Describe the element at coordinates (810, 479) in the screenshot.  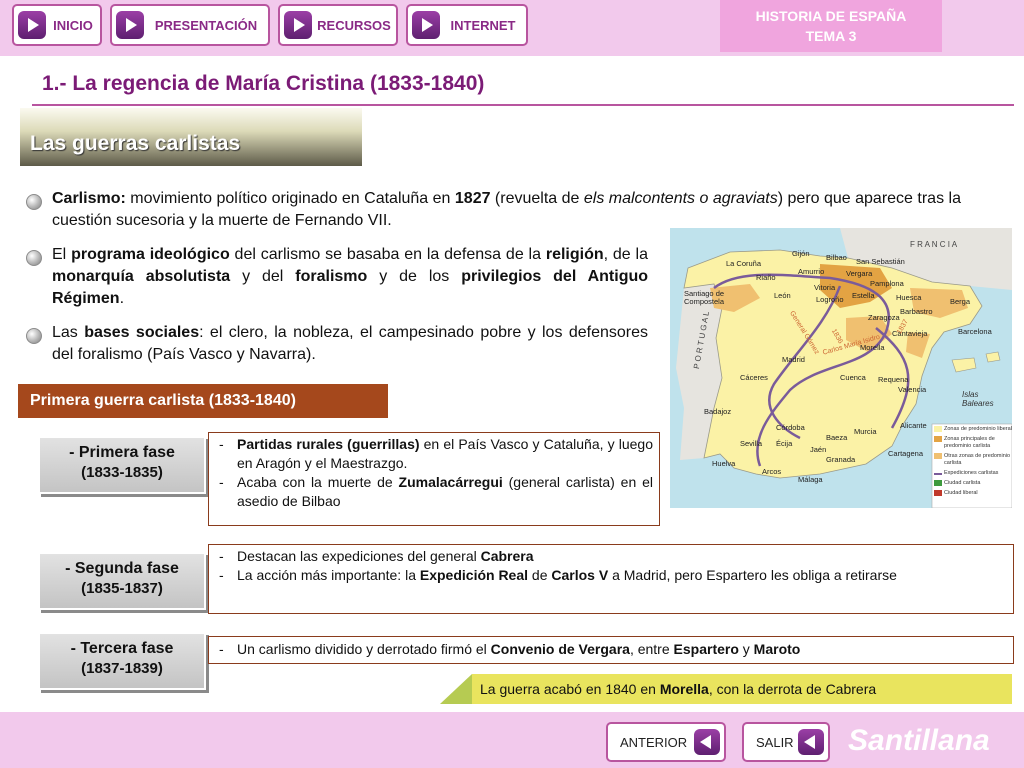
I see `map-city-label: Málaga` at that location.